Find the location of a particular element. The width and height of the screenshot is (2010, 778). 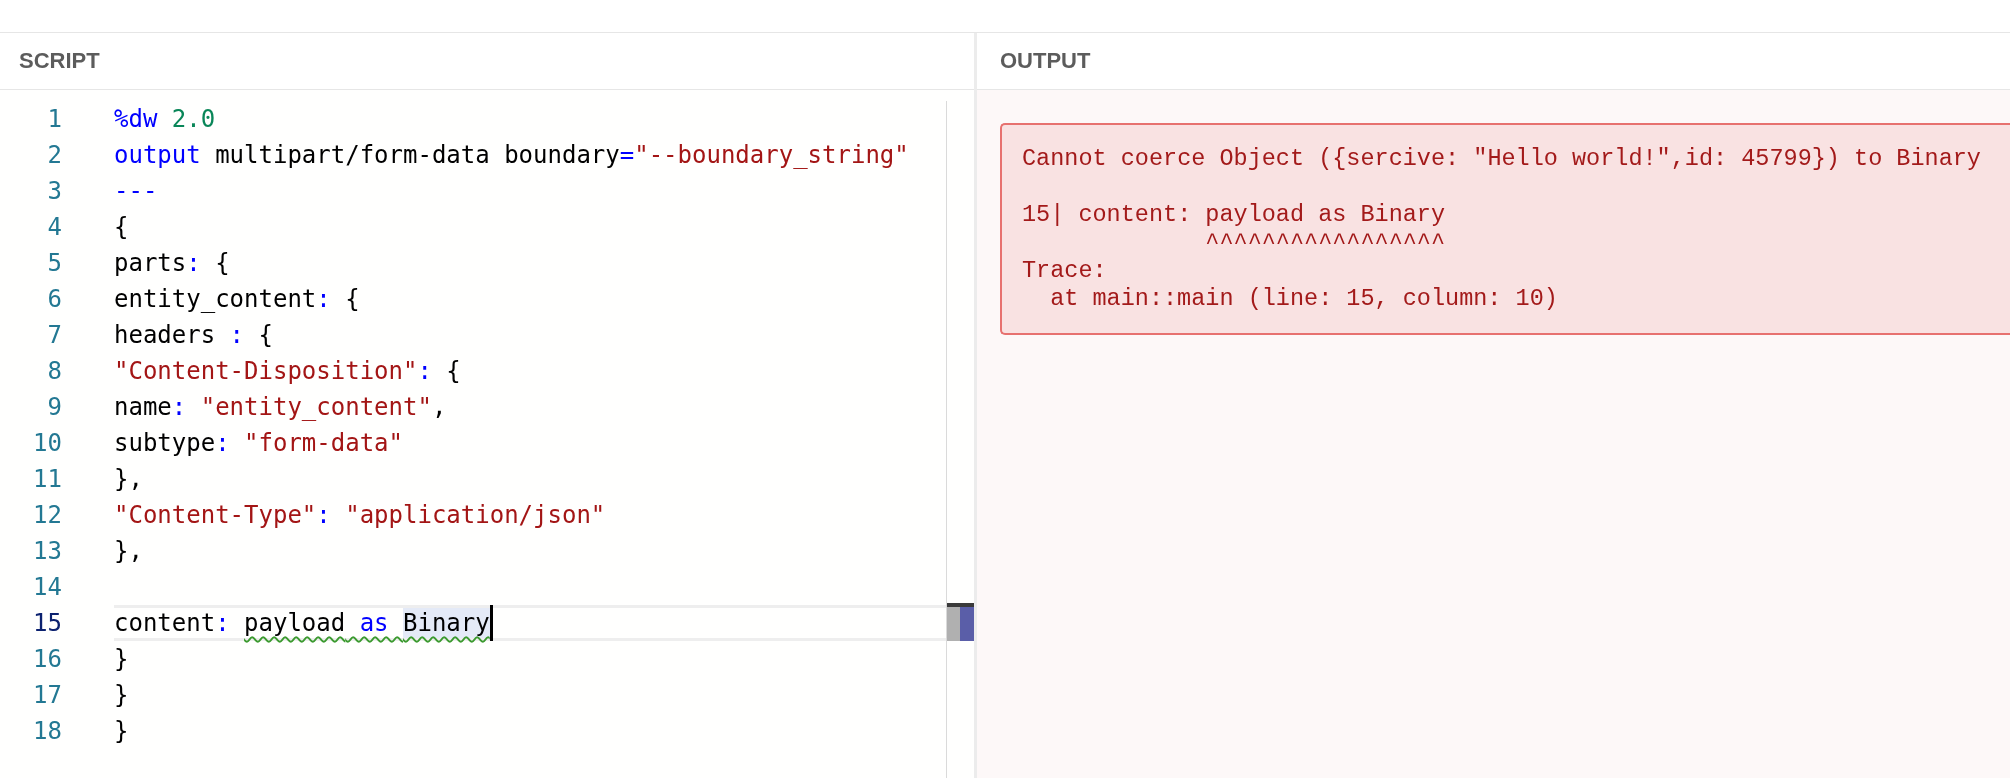

panel-title: OUTPUT is located at coordinates (1045, 61).